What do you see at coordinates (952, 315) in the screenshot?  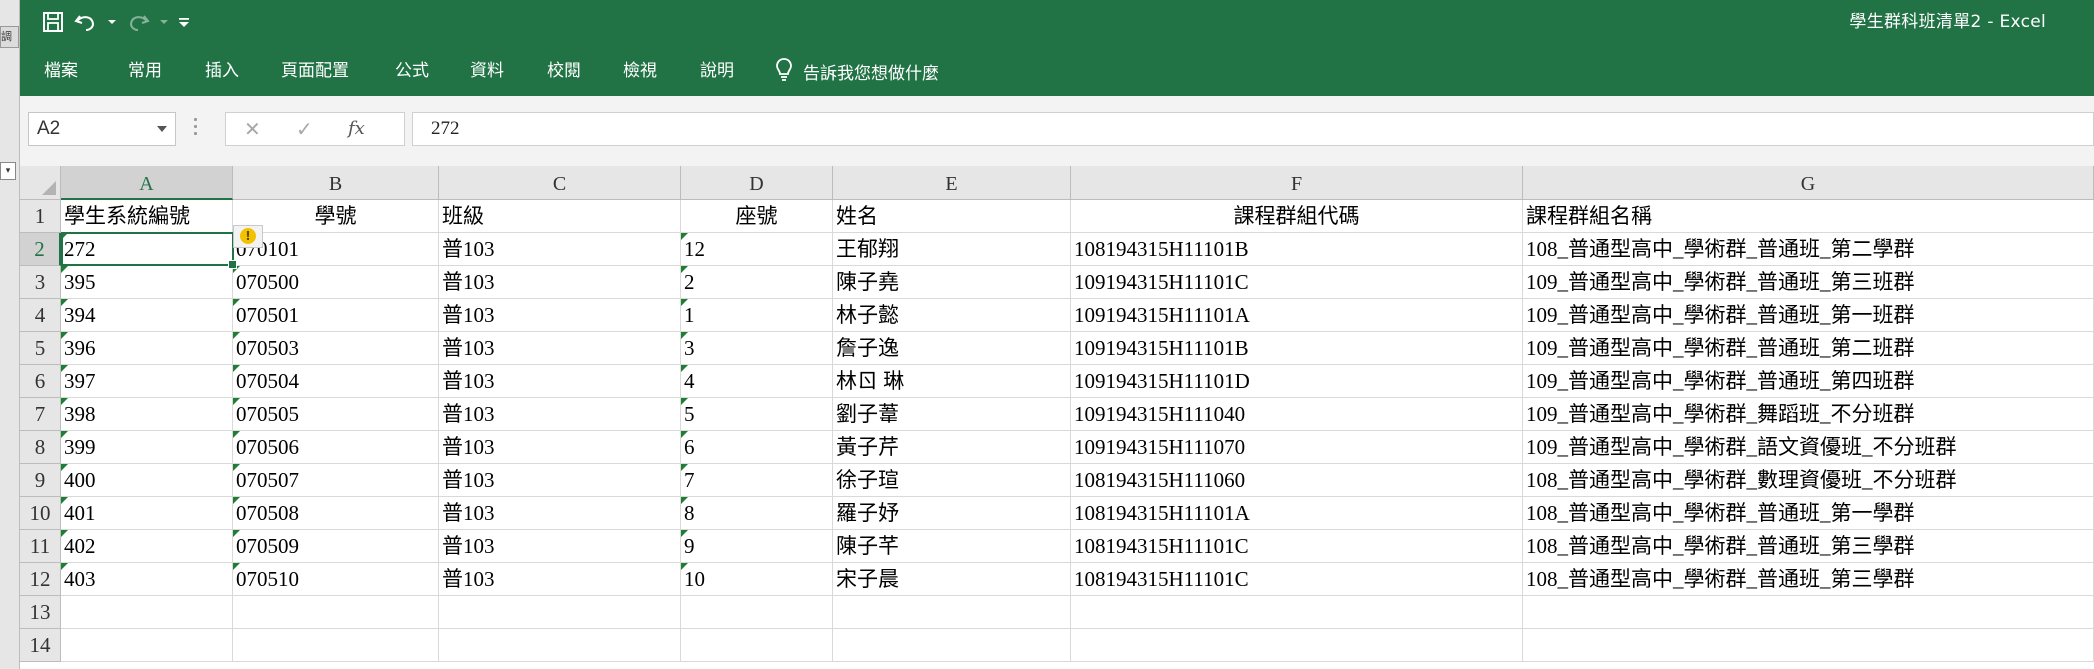 I see `cell-e4: 林子懿` at bounding box center [952, 315].